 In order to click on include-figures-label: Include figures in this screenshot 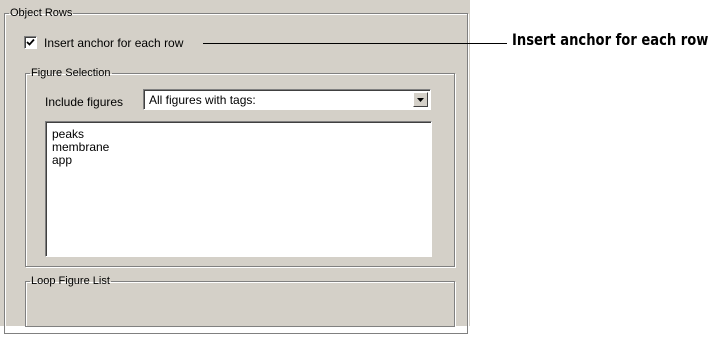, I will do `click(84, 102)`.